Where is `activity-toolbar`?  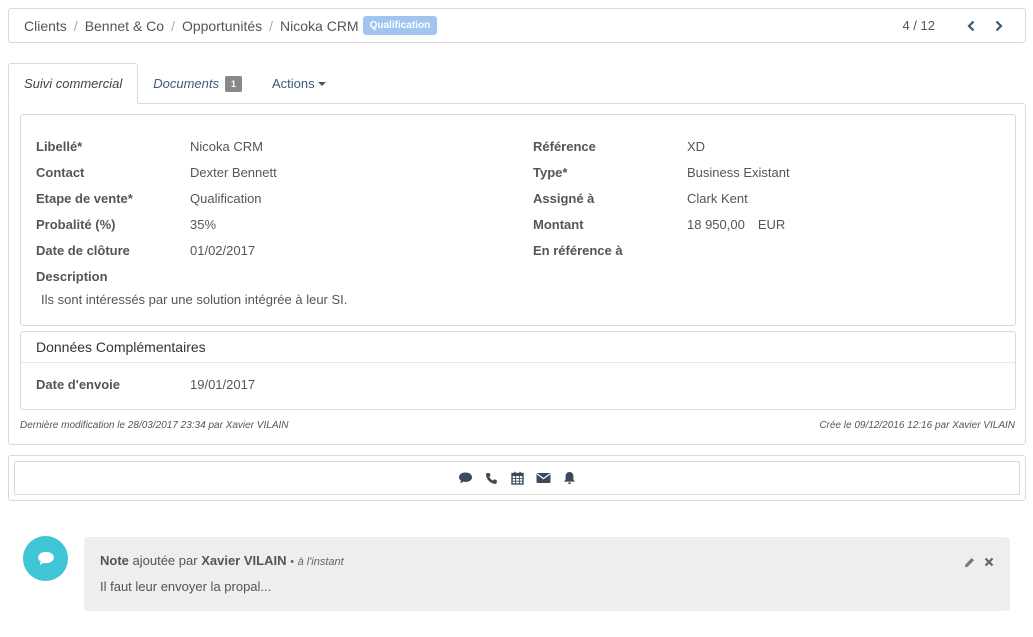 activity-toolbar is located at coordinates (517, 478).